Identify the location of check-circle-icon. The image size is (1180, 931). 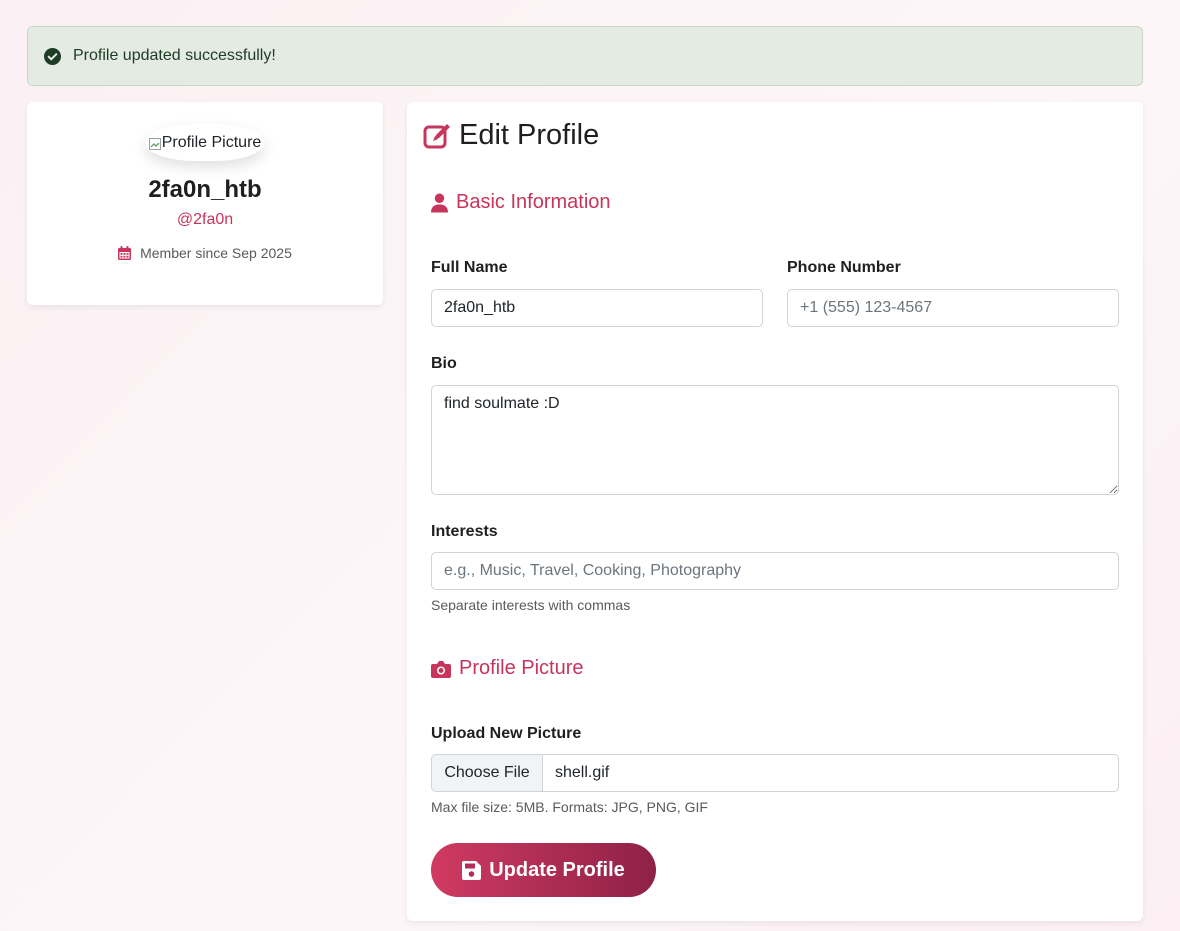
(52, 56).